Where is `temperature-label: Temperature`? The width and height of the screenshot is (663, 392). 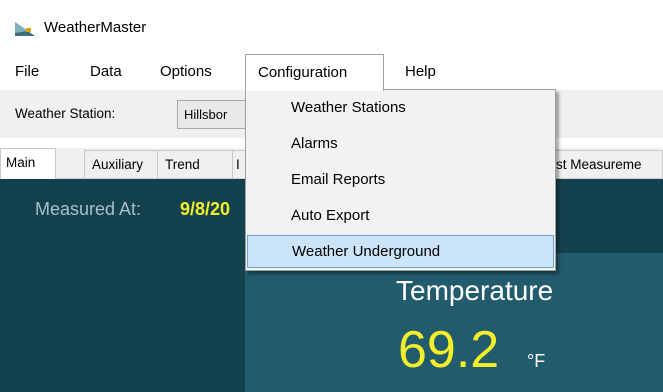
temperature-label: Temperature is located at coordinates (475, 290).